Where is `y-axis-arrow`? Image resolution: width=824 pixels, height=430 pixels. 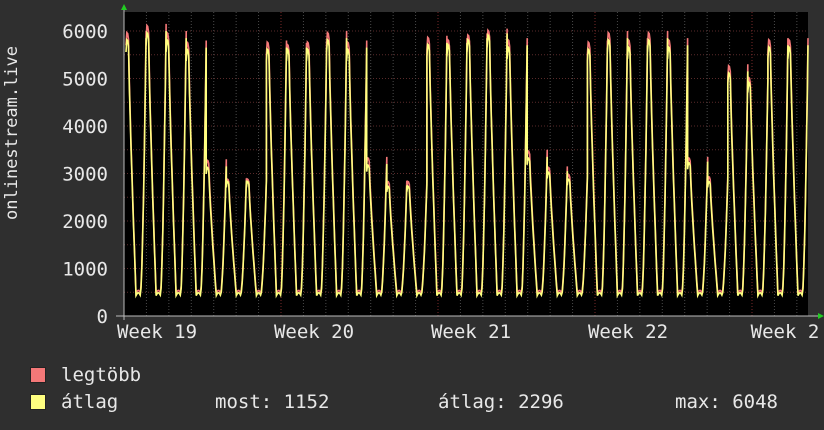 y-axis-arrow is located at coordinates (124, 7).